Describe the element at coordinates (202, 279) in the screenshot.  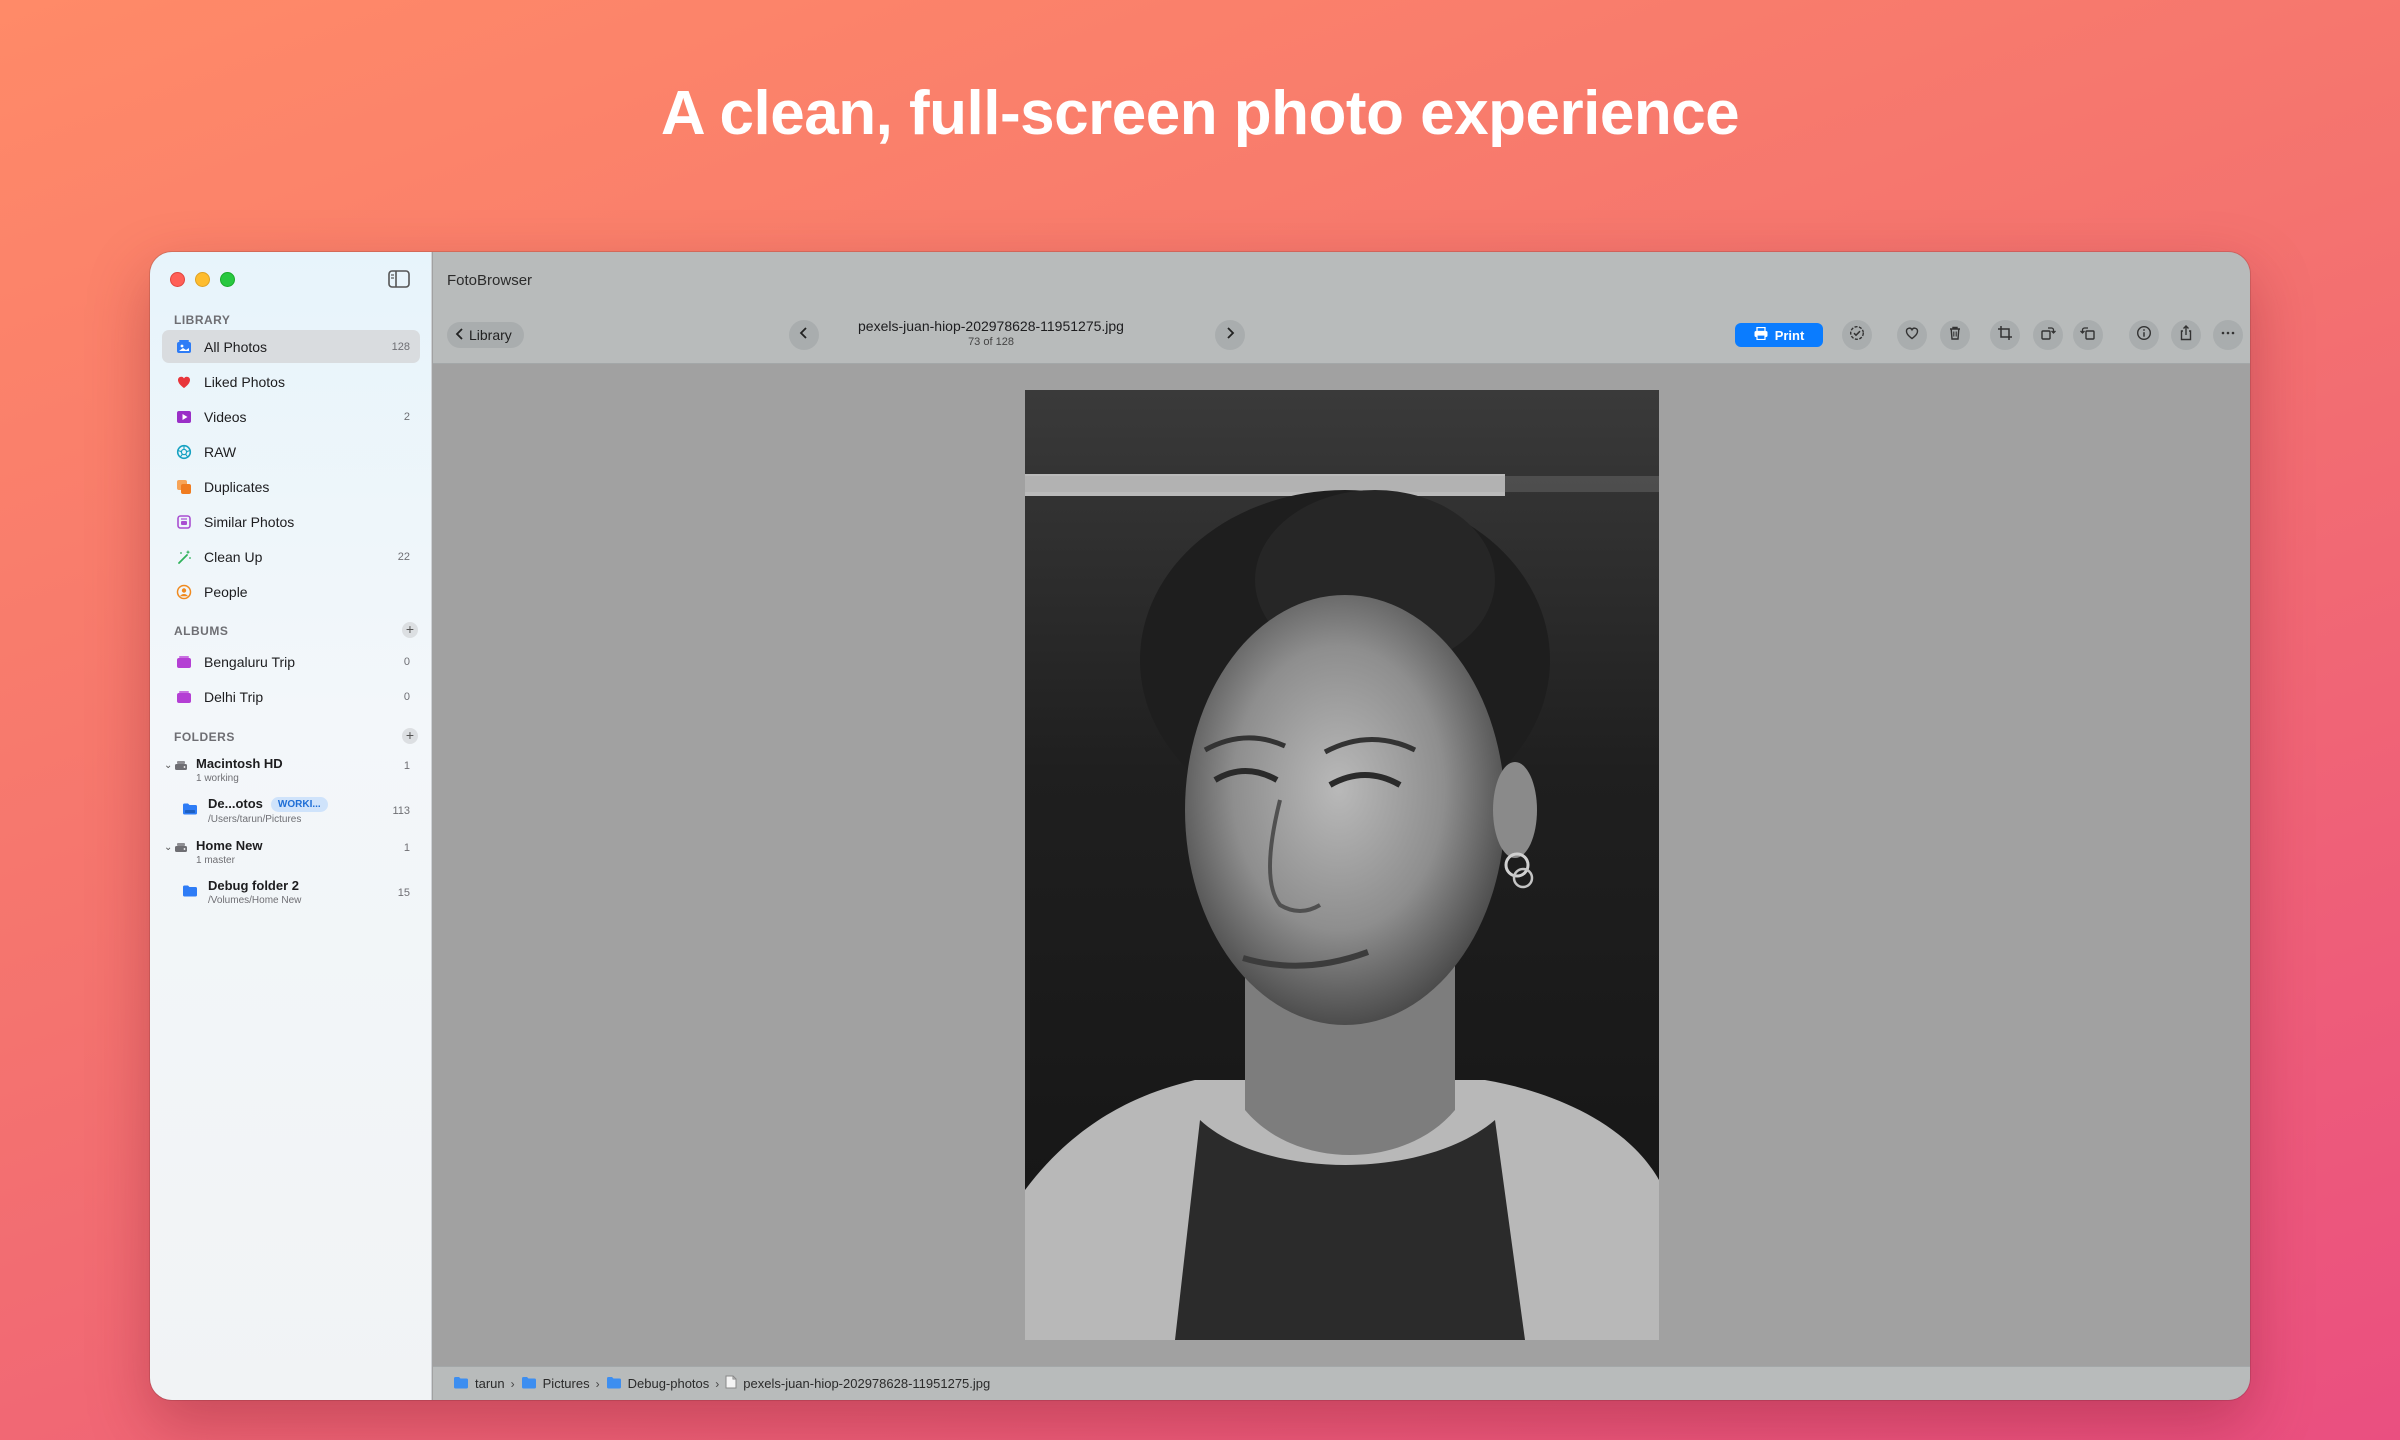
I see `minimize-window-button` at that location.